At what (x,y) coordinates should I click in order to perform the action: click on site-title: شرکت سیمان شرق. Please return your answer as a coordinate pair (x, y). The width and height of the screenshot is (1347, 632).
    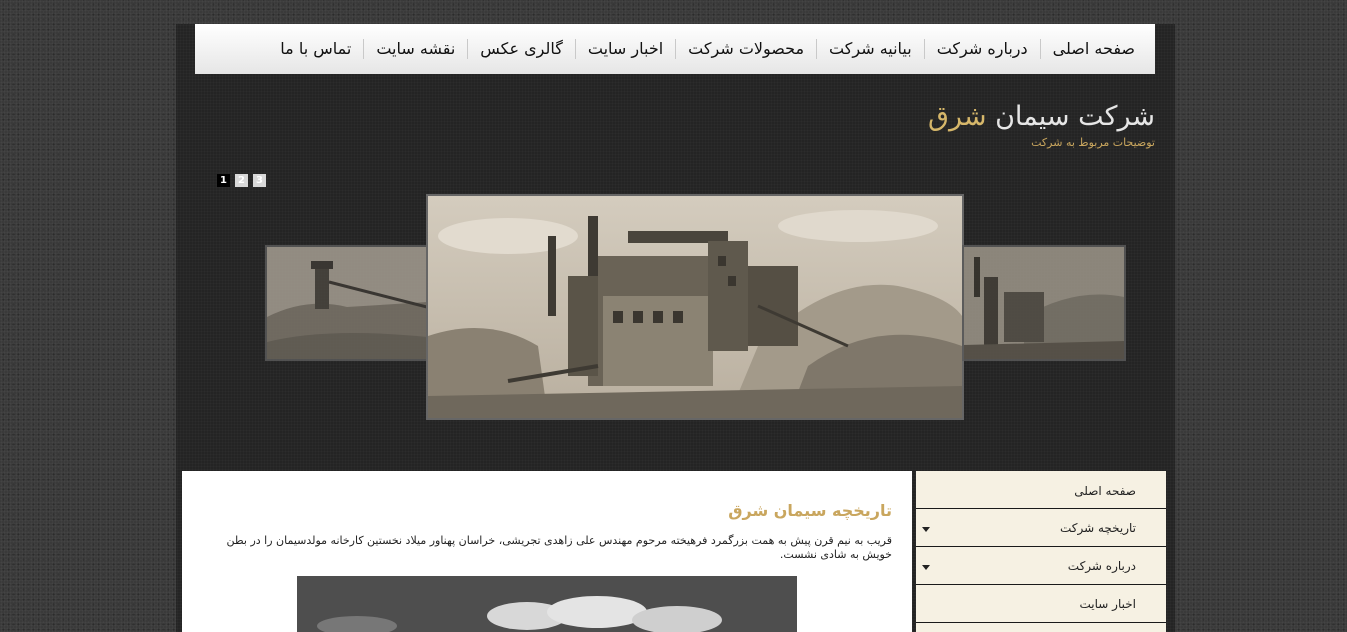
    Looking at the image, I should click on (1041, 117).